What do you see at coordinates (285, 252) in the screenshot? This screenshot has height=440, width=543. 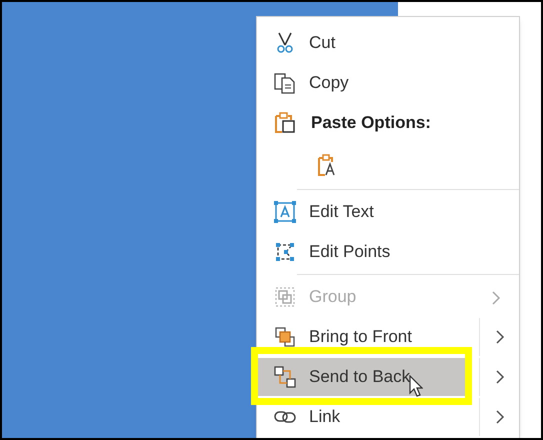 I see `edit-points-icon` at bounding box center [285, 252].